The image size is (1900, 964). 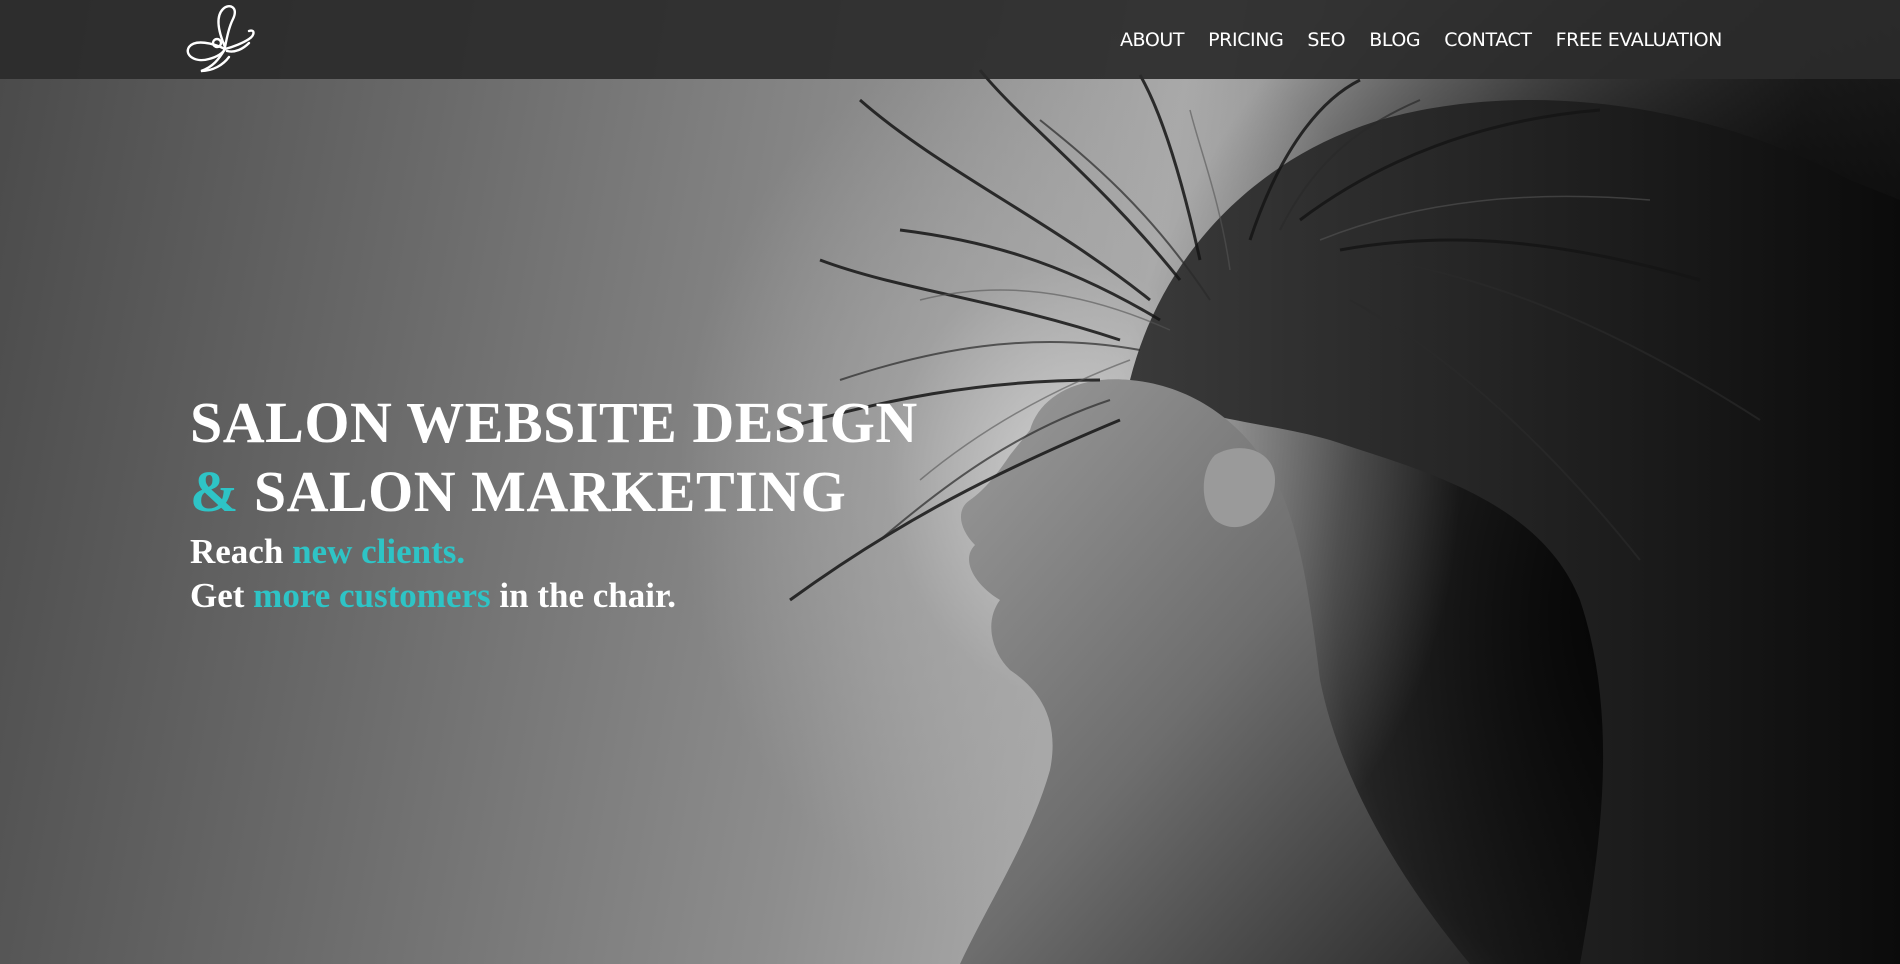 What do you see at coordinates (542, 491) in the screenshot?
I see `headline-line-2: SALON MARKETING` at bounding box center [542, 491].